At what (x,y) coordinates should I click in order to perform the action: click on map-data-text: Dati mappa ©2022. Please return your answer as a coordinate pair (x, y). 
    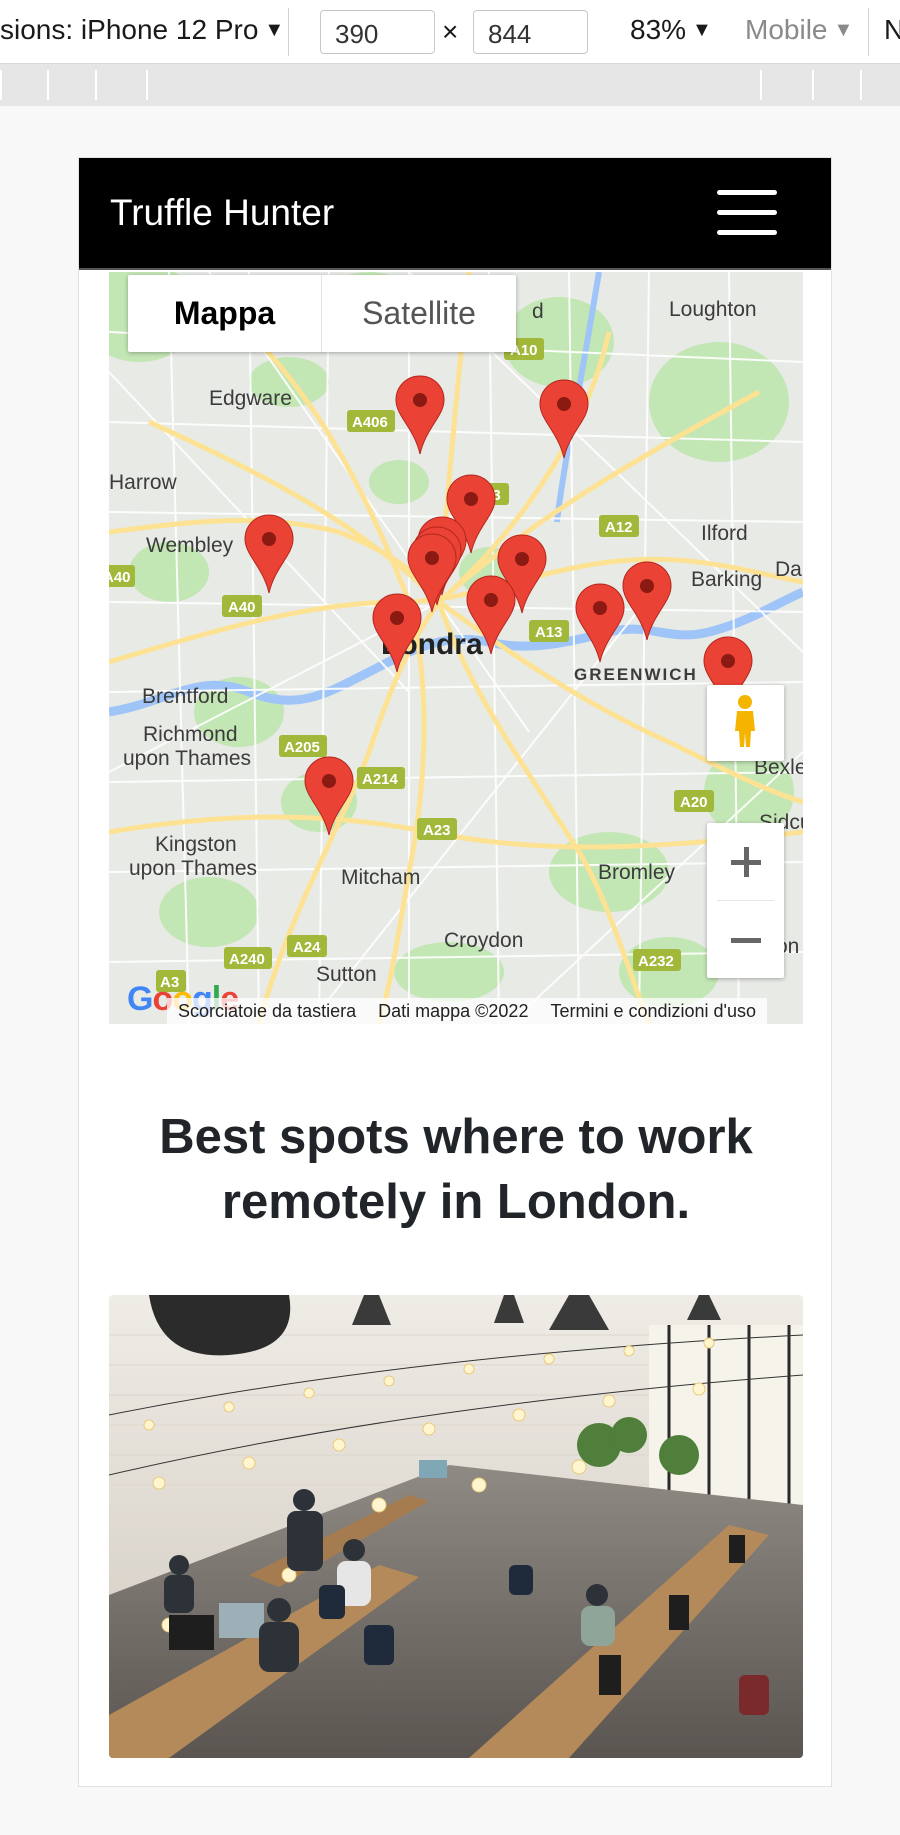
    Looking at the image, I should click on (453, 1010).